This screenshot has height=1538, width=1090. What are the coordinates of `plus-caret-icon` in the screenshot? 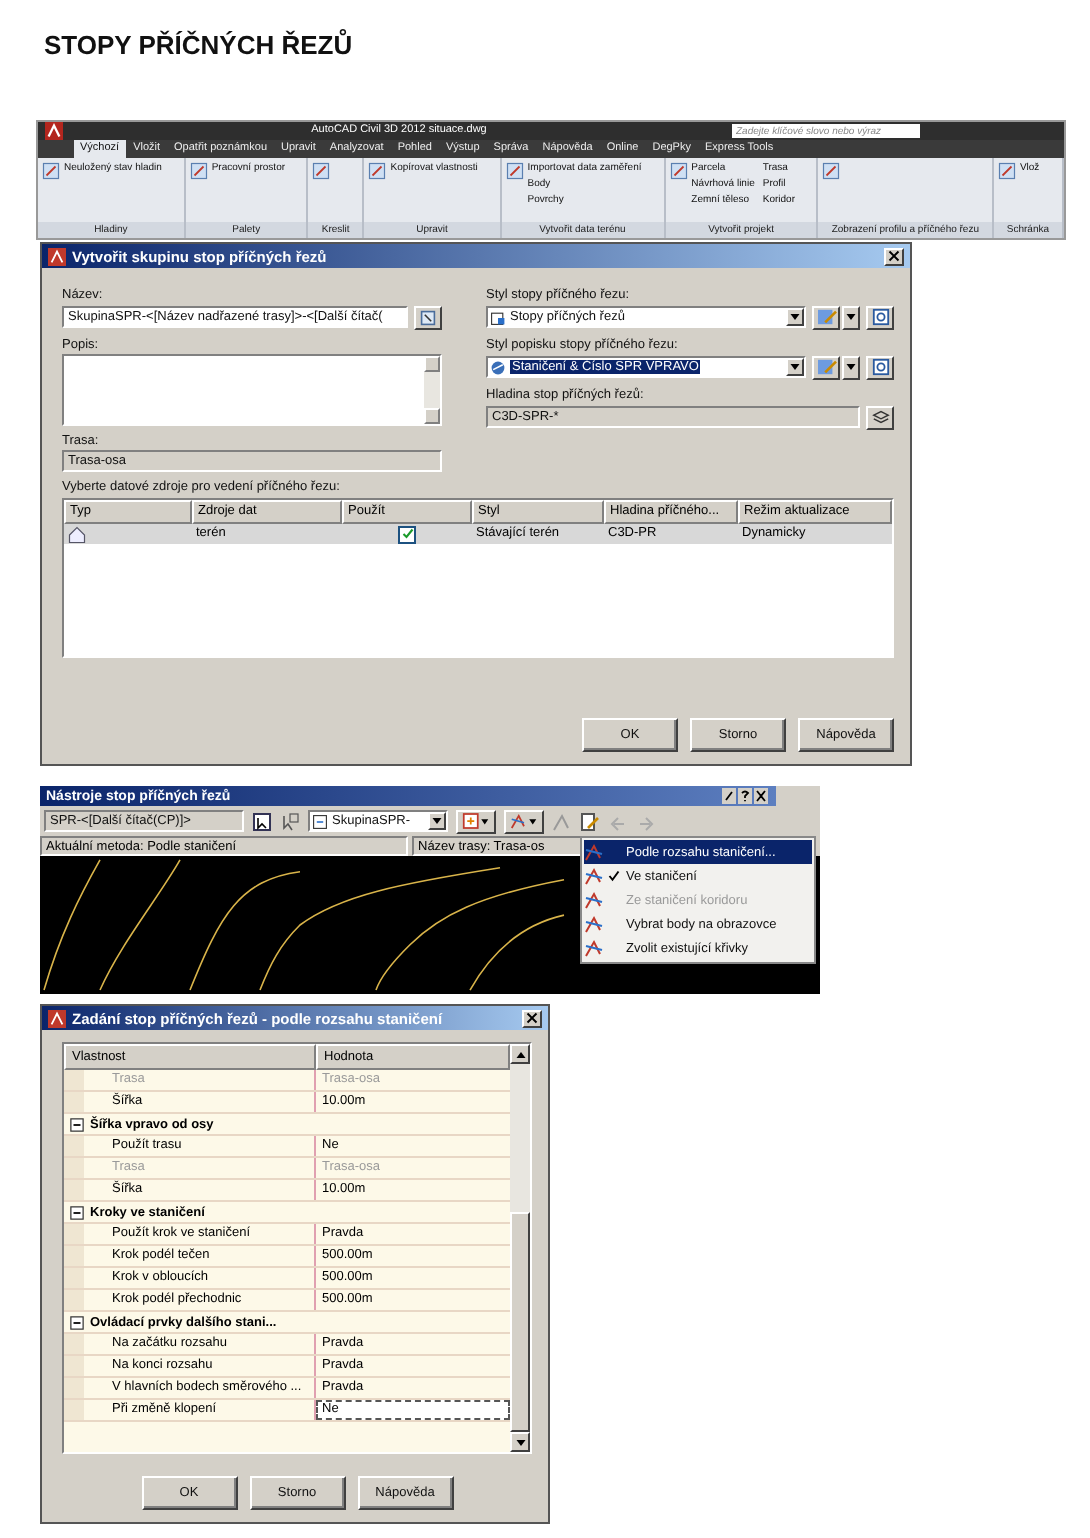 It's located at (476, 821).